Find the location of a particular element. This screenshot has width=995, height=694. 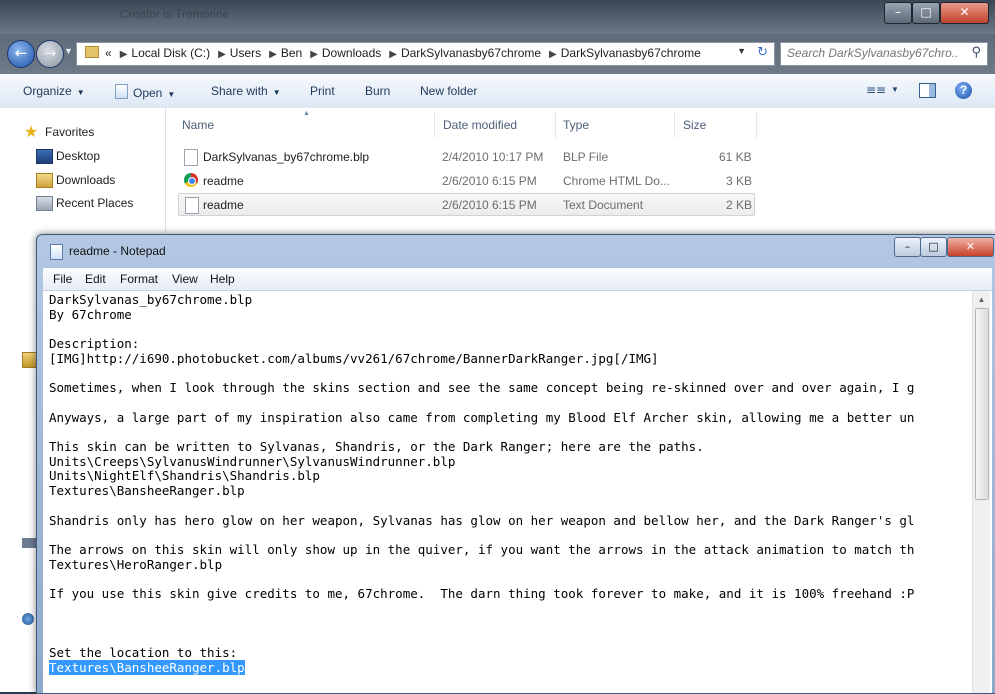

column-header-name: Name is located at coordinates (198, 125).